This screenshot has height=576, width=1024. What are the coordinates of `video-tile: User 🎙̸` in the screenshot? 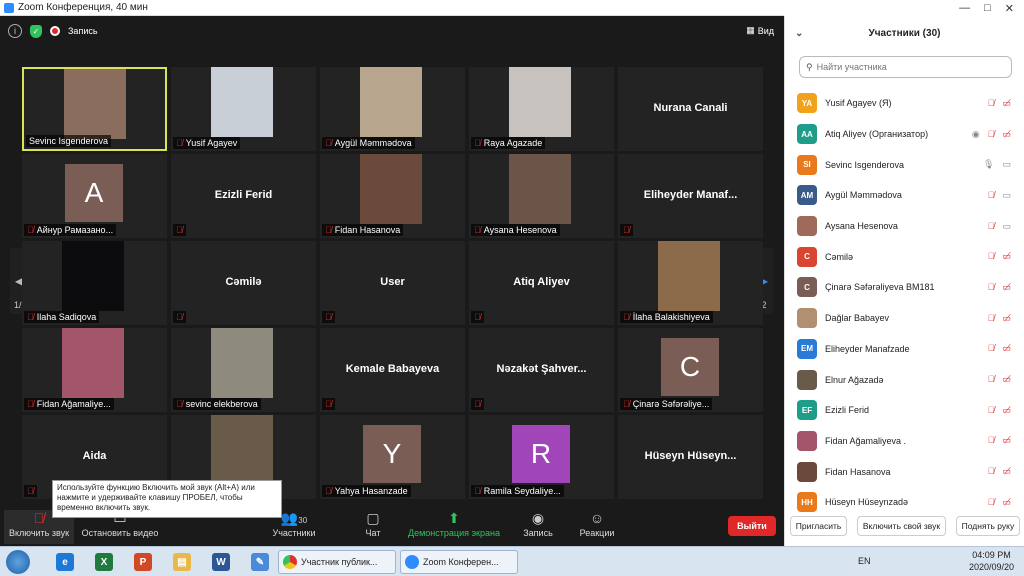 It's located at (392, 283).